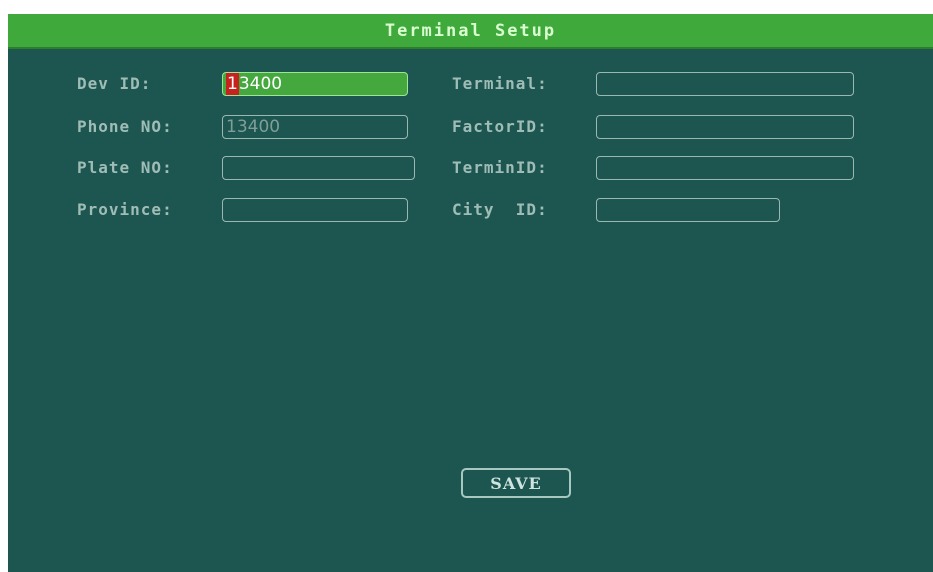 The image size is (933, 572). I want to click on phone-no-label: Phone NO:, so click(125, 126).